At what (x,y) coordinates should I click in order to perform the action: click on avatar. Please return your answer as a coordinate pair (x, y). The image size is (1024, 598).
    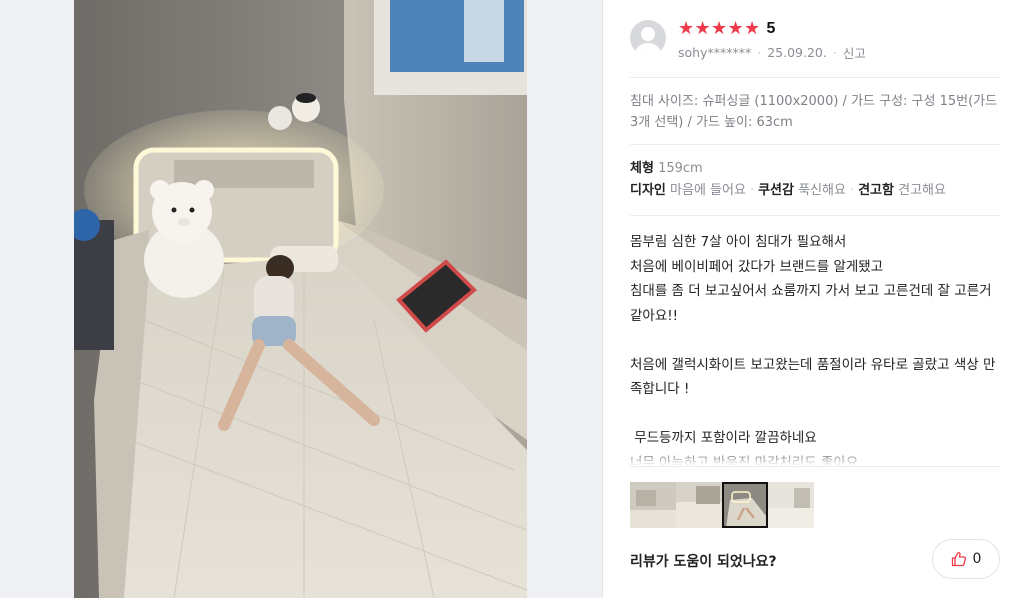
    Looking at the image, I should click on (648, 38).